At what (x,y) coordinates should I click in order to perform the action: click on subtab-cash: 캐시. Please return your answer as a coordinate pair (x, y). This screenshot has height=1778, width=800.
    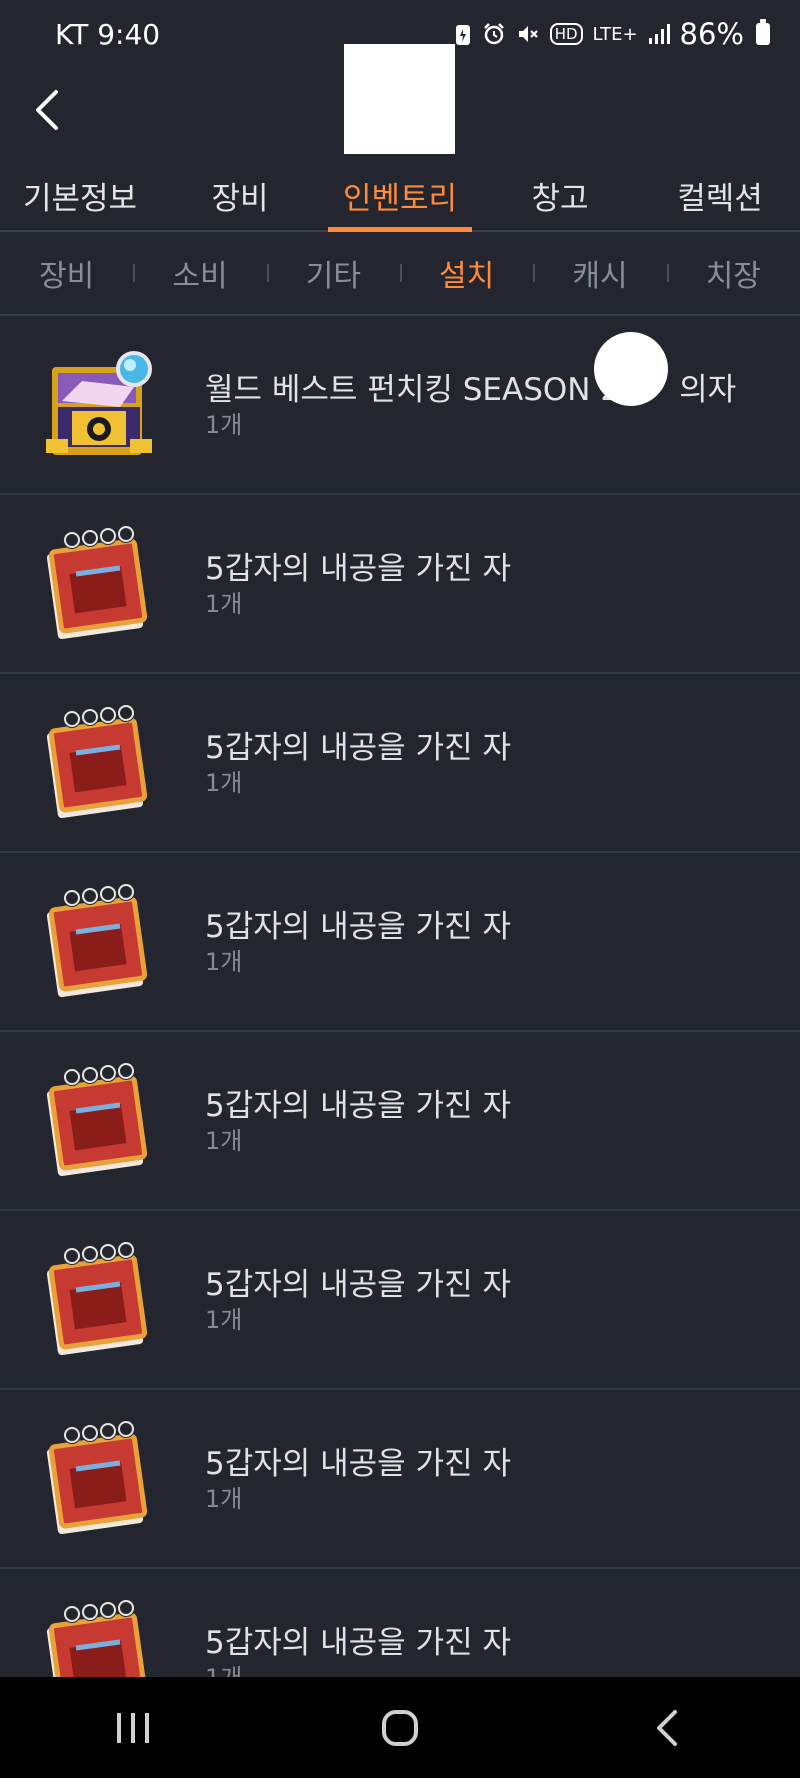
    Looking at the image, I should click on (599, 273).